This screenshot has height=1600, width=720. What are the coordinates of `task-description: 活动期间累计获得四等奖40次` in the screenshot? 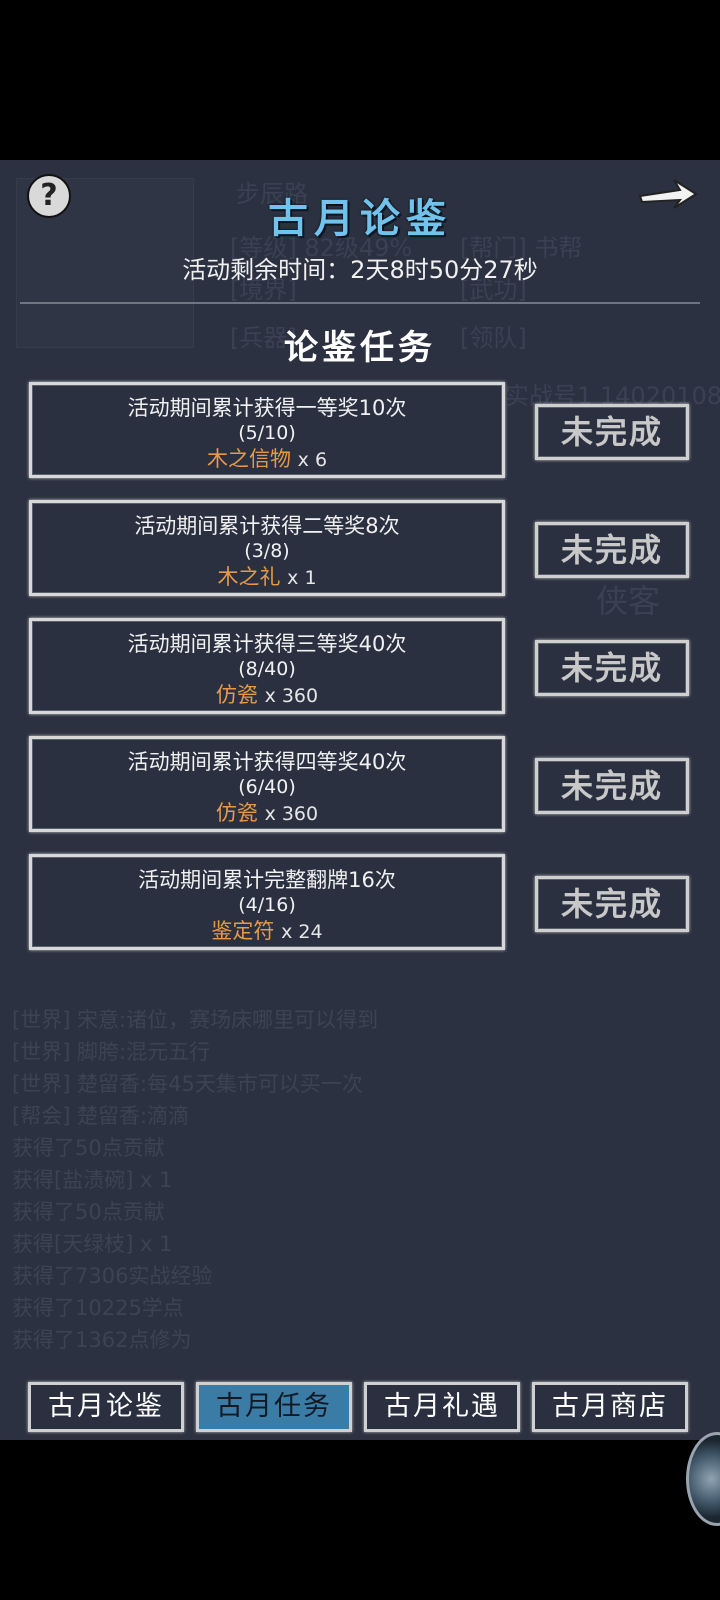 It's located at (267, 762).